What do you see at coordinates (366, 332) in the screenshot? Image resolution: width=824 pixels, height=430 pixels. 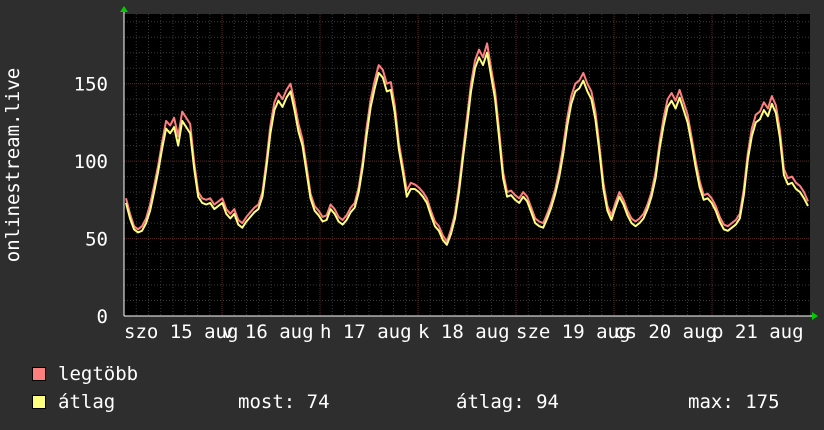 I see `x-tick-label: h 17 aug` at bounding box center [366, 332].